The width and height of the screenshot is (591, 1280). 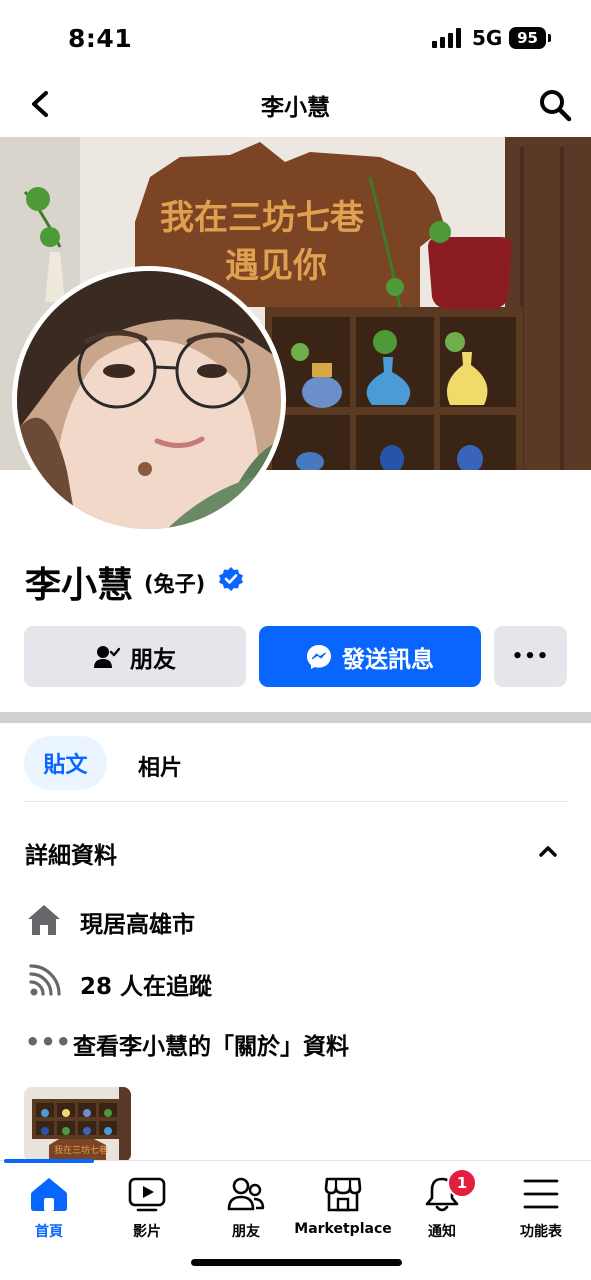 I want to click on active-tab-indicator, so click(x=49, y=1161).